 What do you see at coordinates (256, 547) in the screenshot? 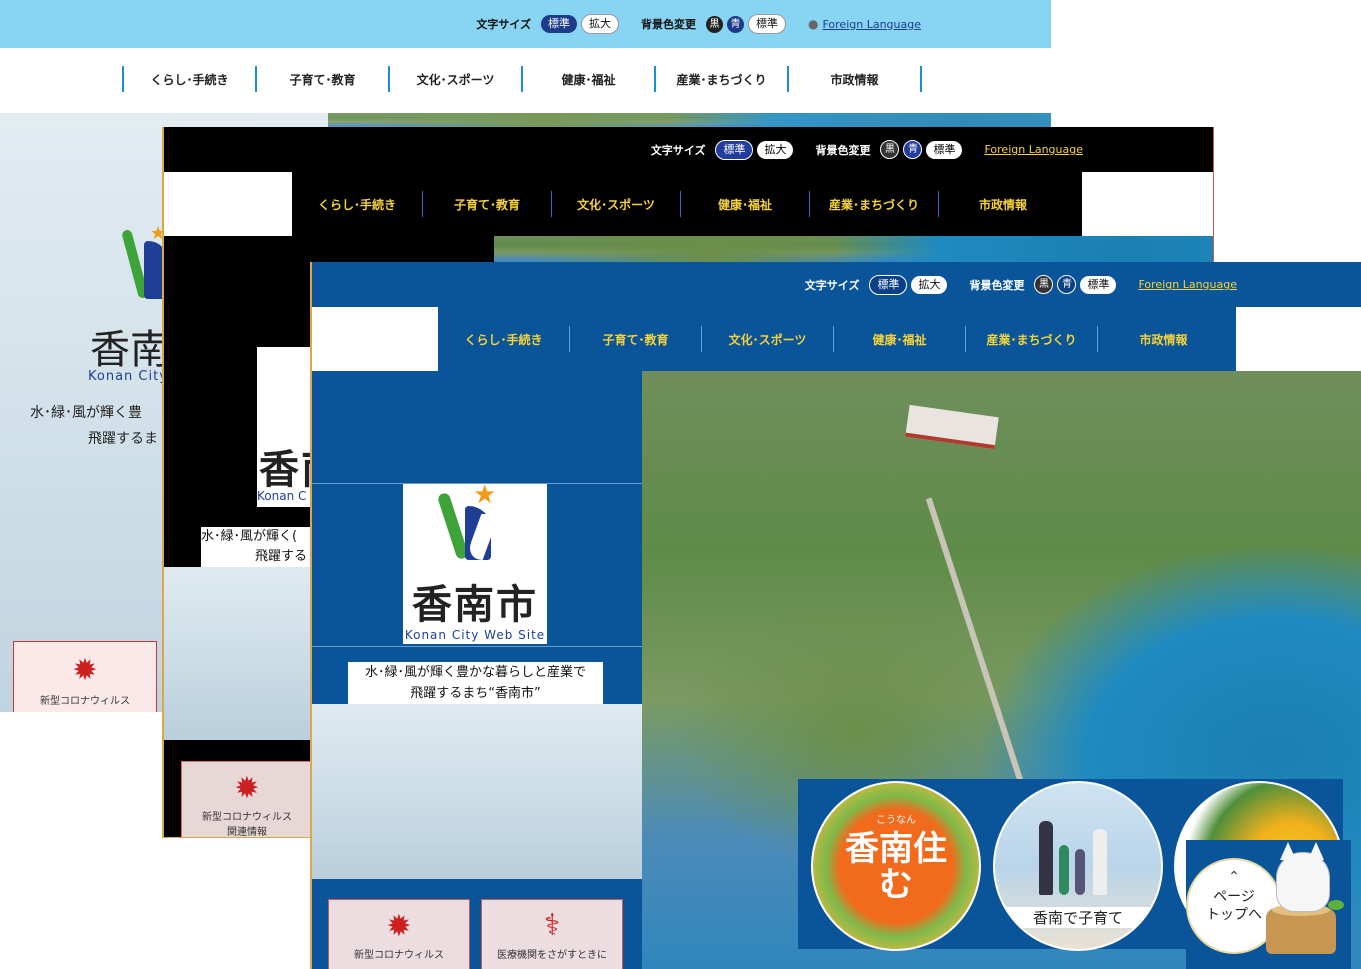
I see `slogan-row: 水･緑･風が輝く( 飛躍する` at bounding box center [256, 547].